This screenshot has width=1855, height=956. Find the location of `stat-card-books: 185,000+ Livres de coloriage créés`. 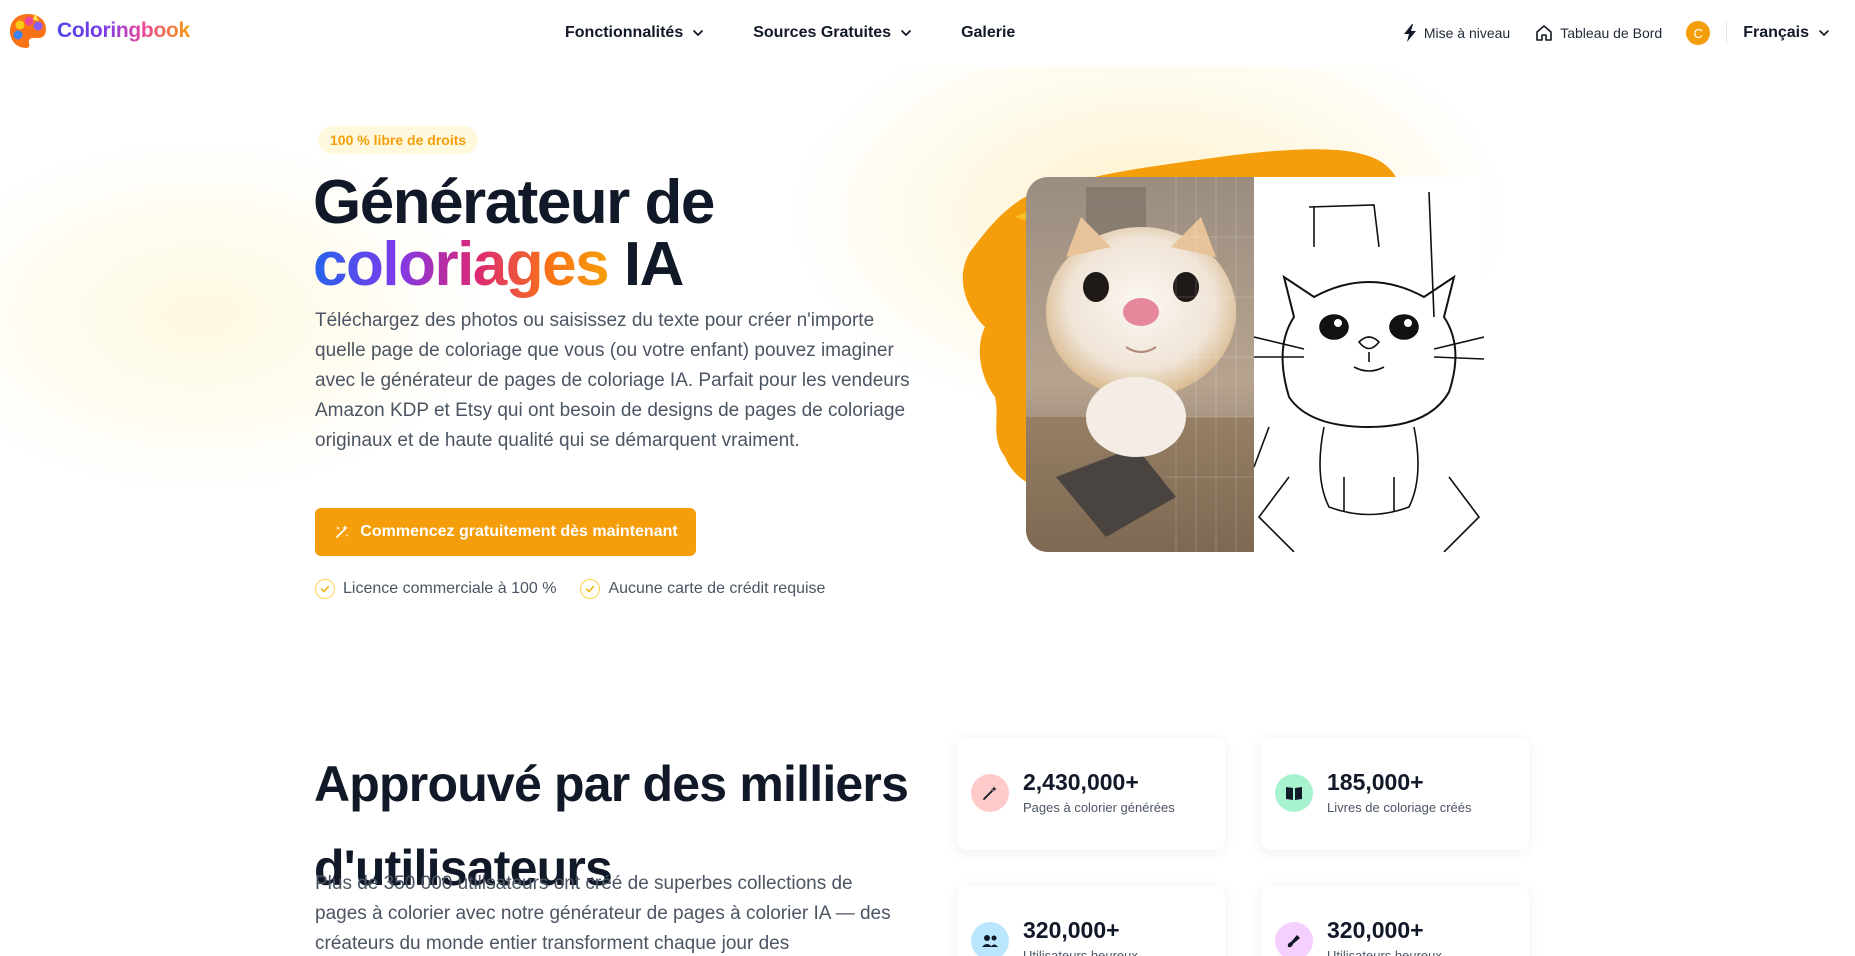

stat-card-books: 185,000+ Livres de coloriage créés is located at coordinates (1395, 794).